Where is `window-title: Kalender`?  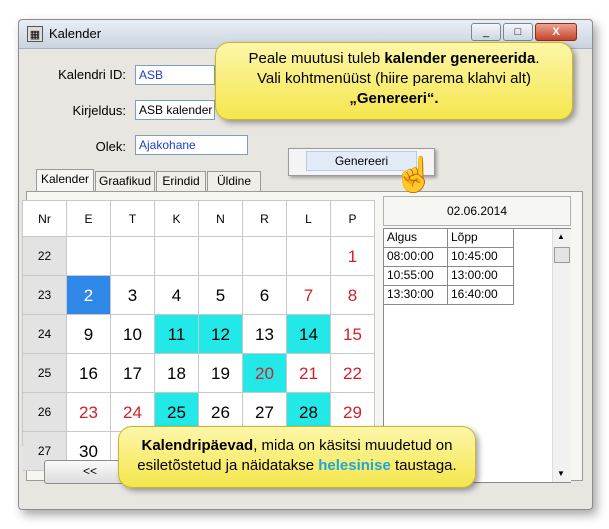
window-title: Kalender is located at coordinates (75, 33).